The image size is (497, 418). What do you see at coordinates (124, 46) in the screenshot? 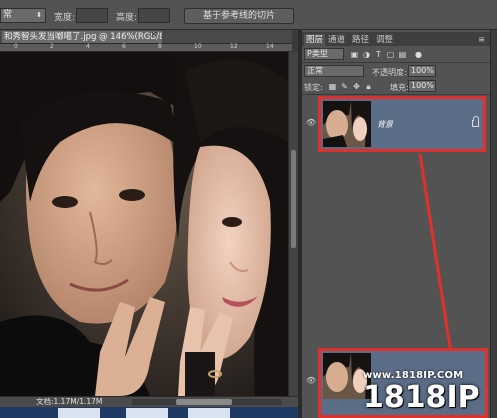
I see `ruler-tick: 6` at bounding box center [124, 46].